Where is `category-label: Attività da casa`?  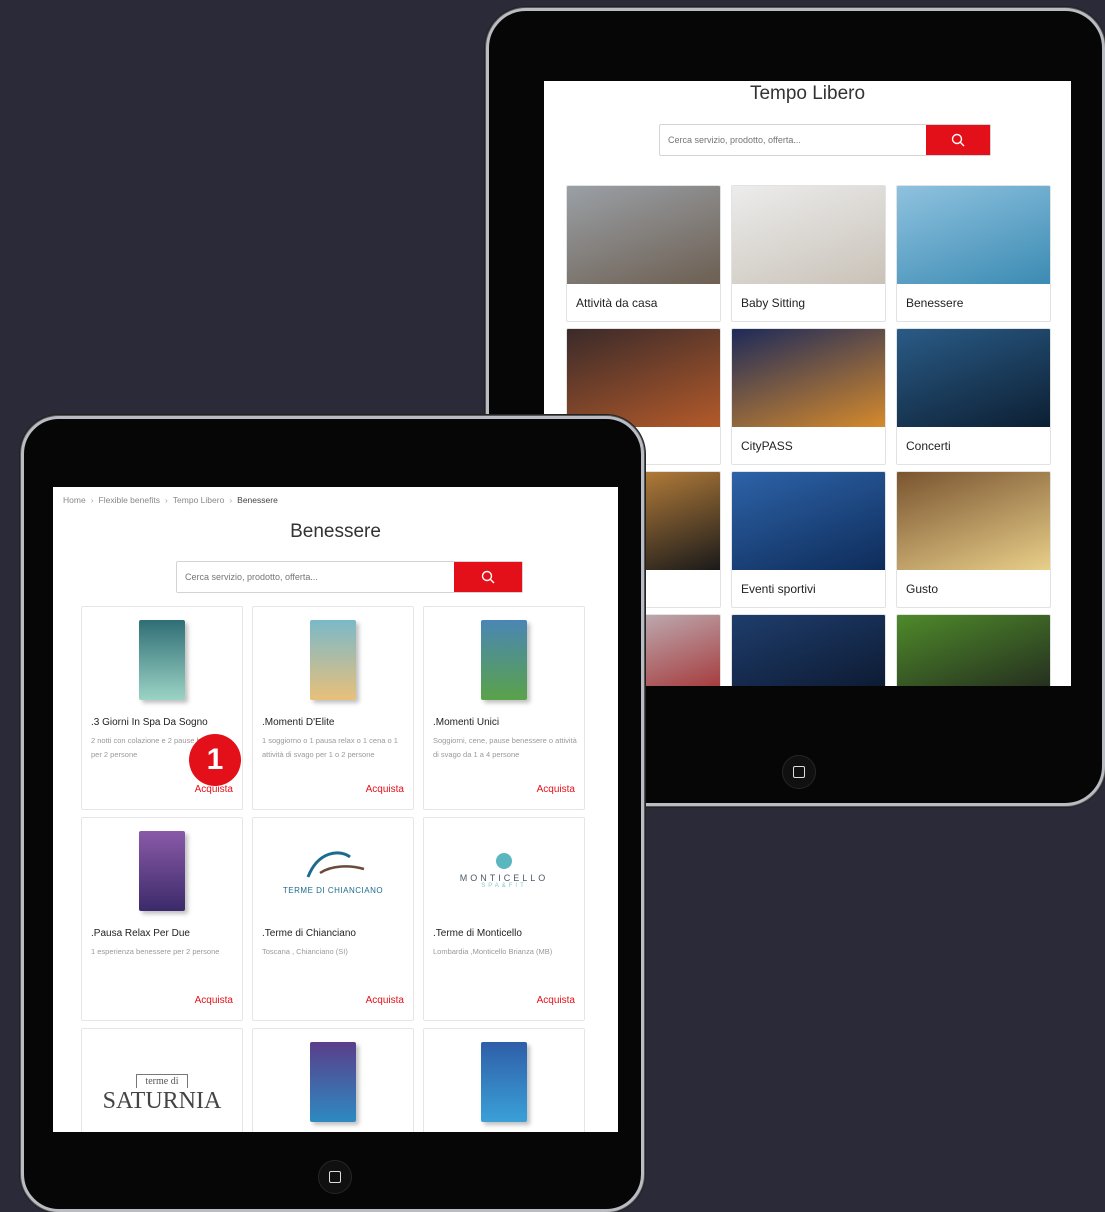
category-label: Attività da casa is located at coordinates (617, 303).